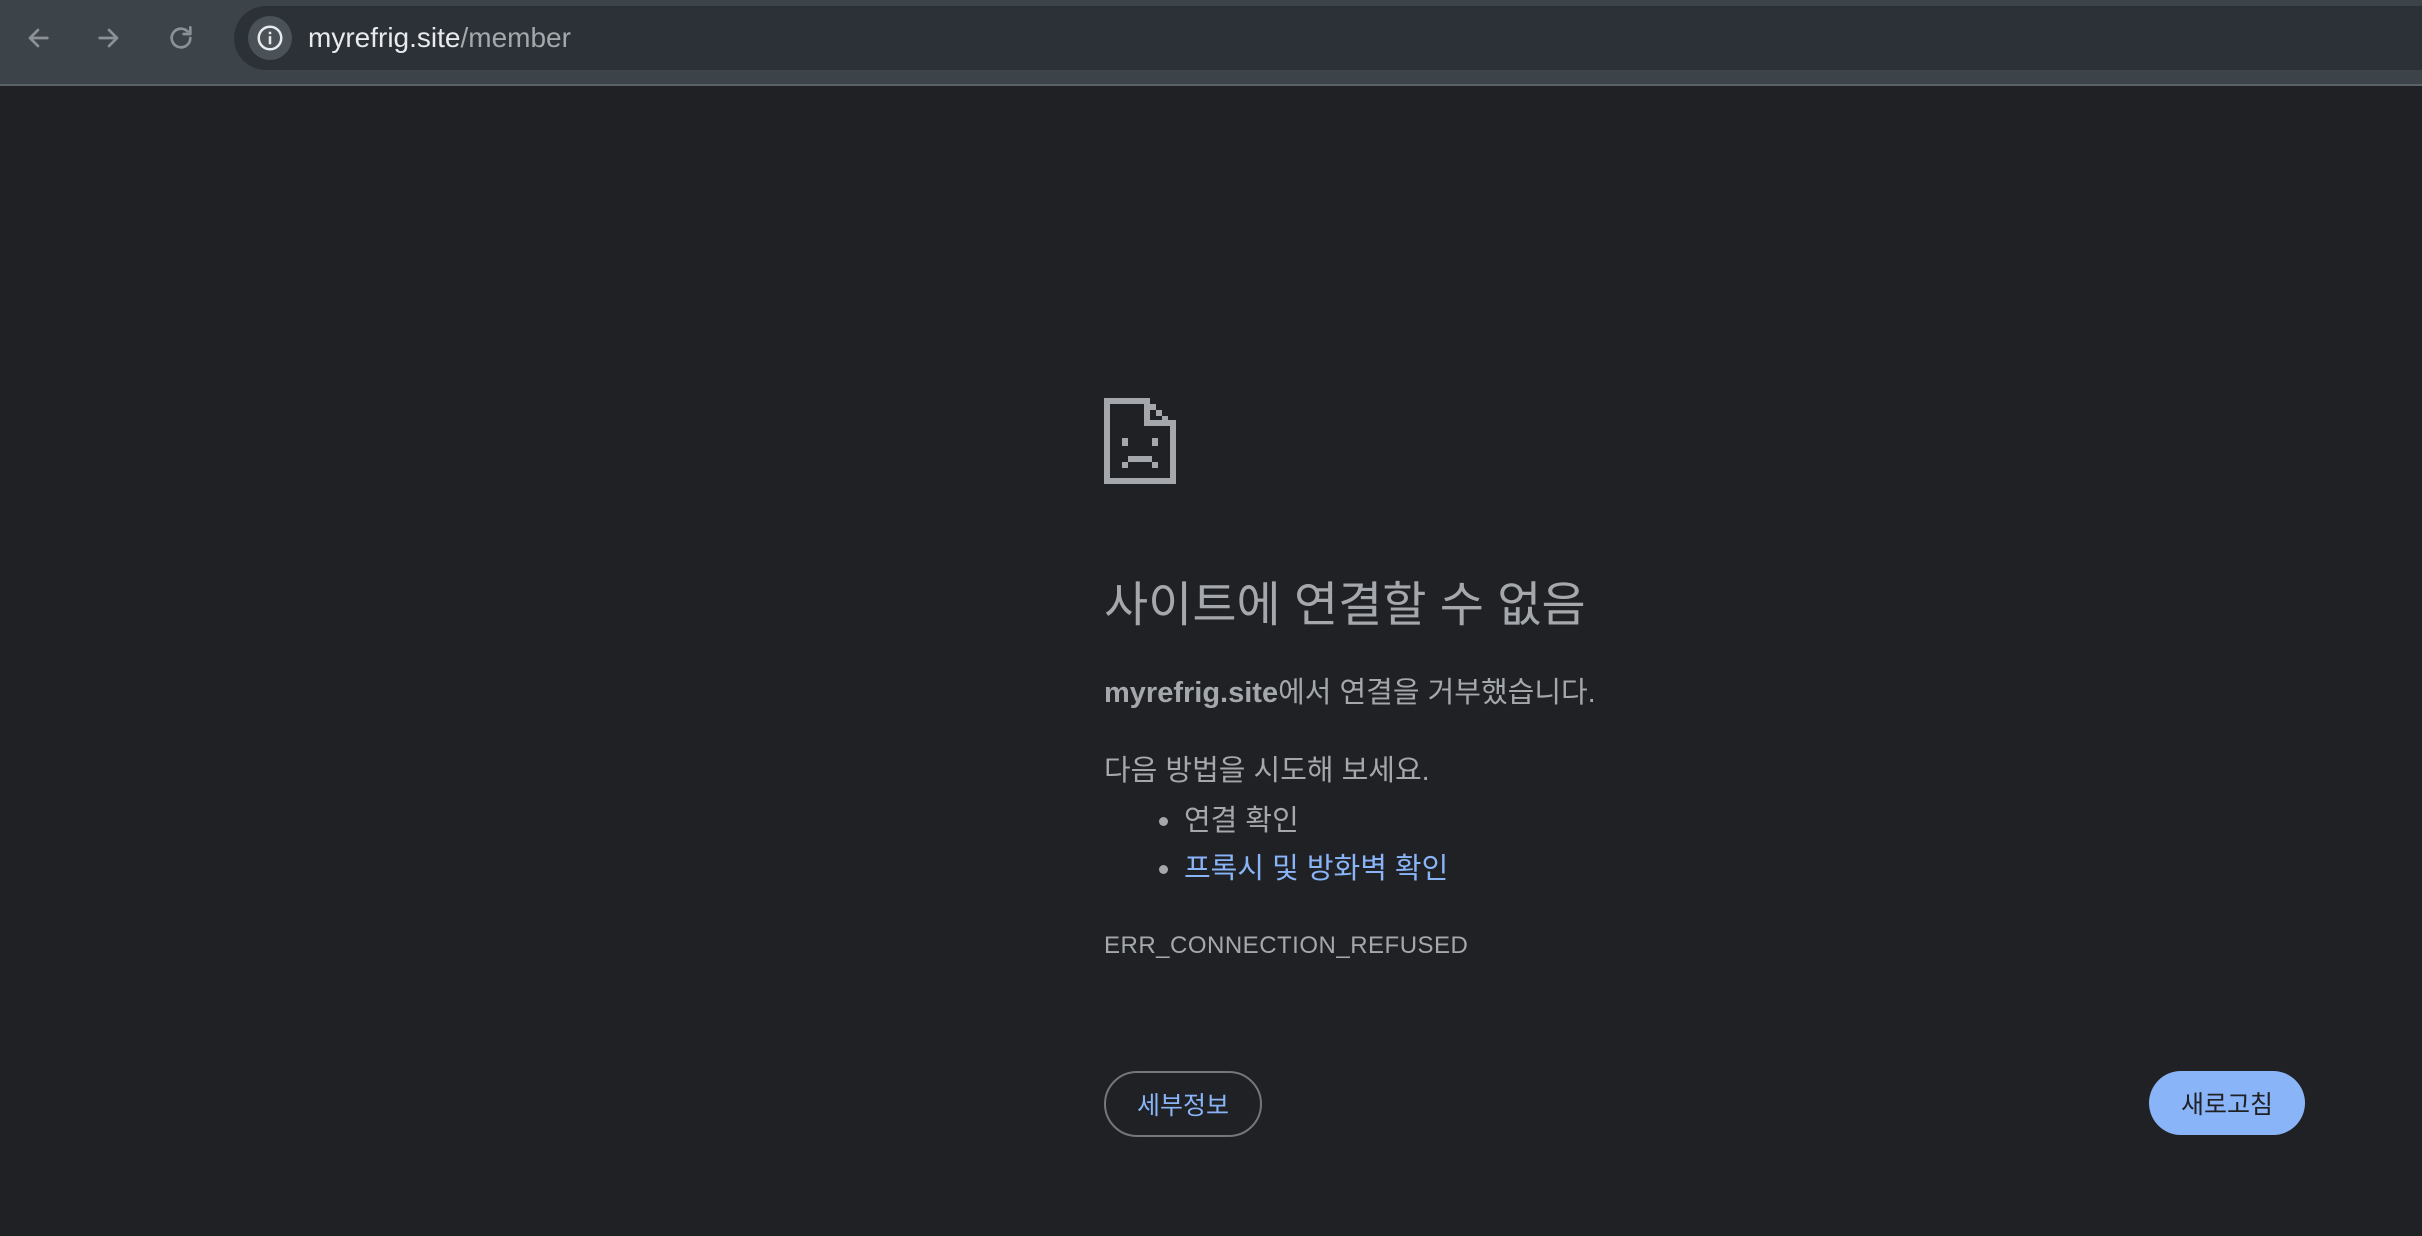  What do you see at coordinates (1267, 771) in the screenshot?
I see `suggestions-title: 다음 방법을 시도해 보세요.` at bounding box center [1267, 771].